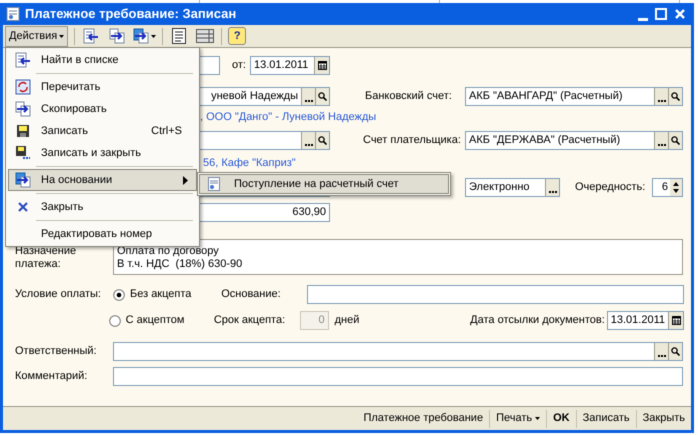  Describe the element at coordinates (606, 418) in the screenshot. I see `footer-button: Записать` at that location.